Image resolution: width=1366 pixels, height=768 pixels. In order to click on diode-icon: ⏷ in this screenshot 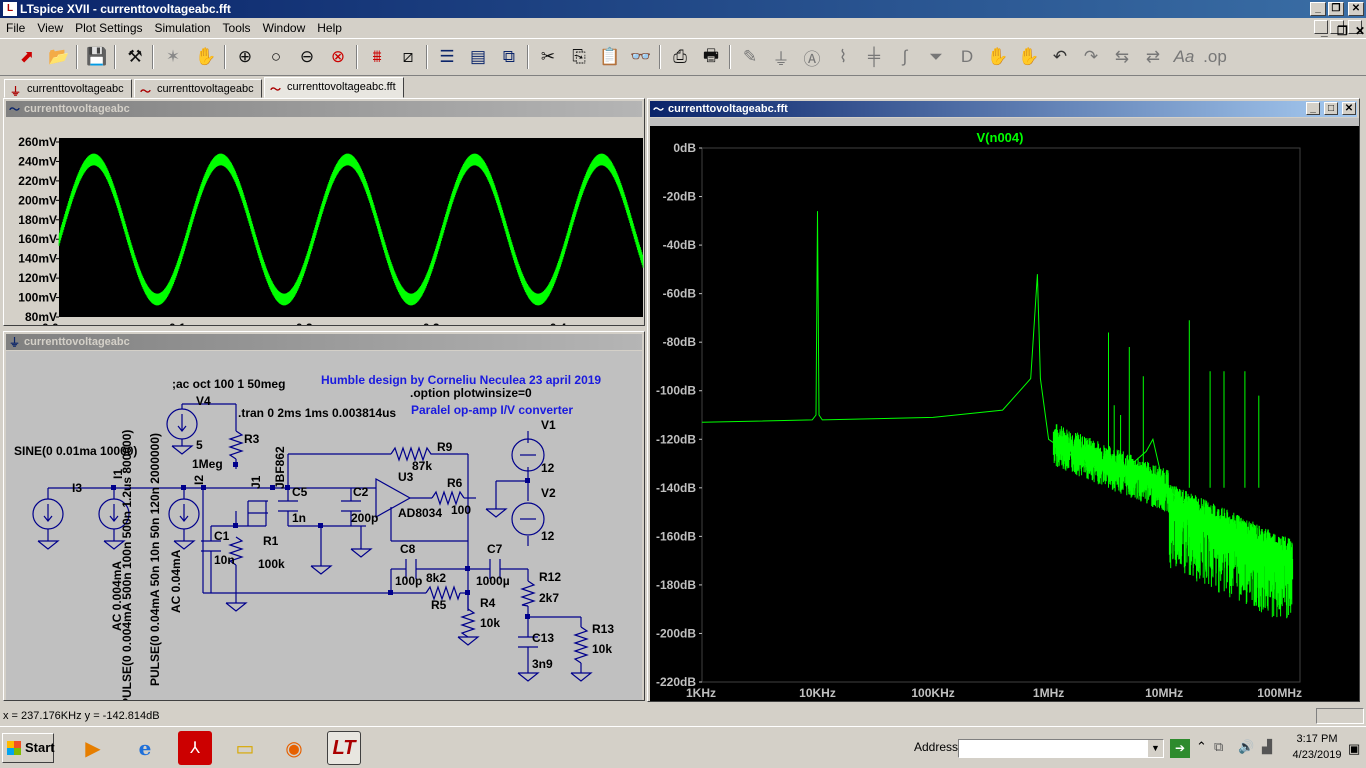, I will do `click(936, 57)`.